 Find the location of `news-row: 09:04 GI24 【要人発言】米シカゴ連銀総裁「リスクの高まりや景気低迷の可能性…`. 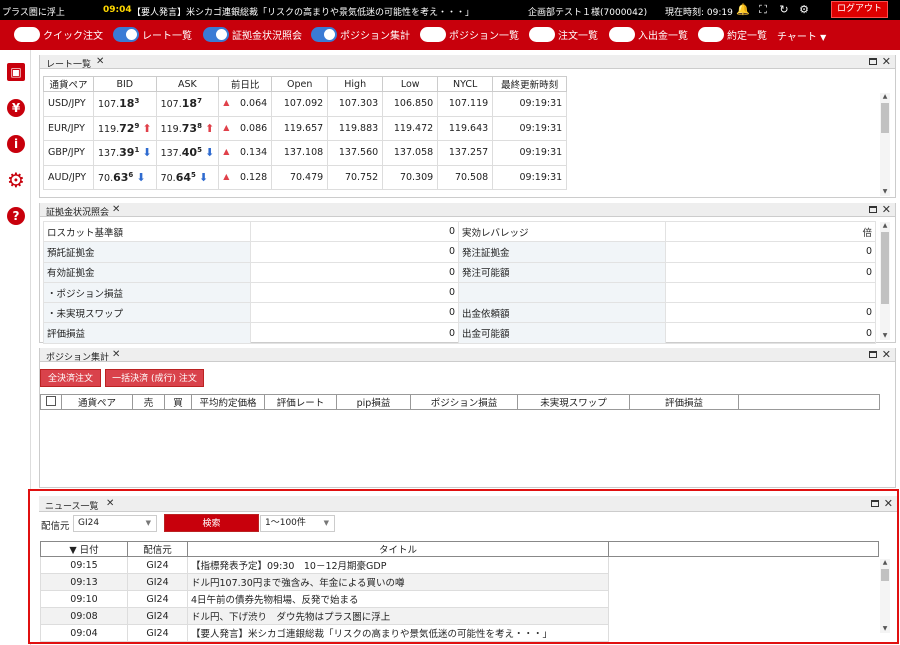

news-row: 09:04 GI24 【要人発言】米シカゴ連銀総裁「リスクの高まりや景気低迷の可能性… is located at coordinates (459, 633).